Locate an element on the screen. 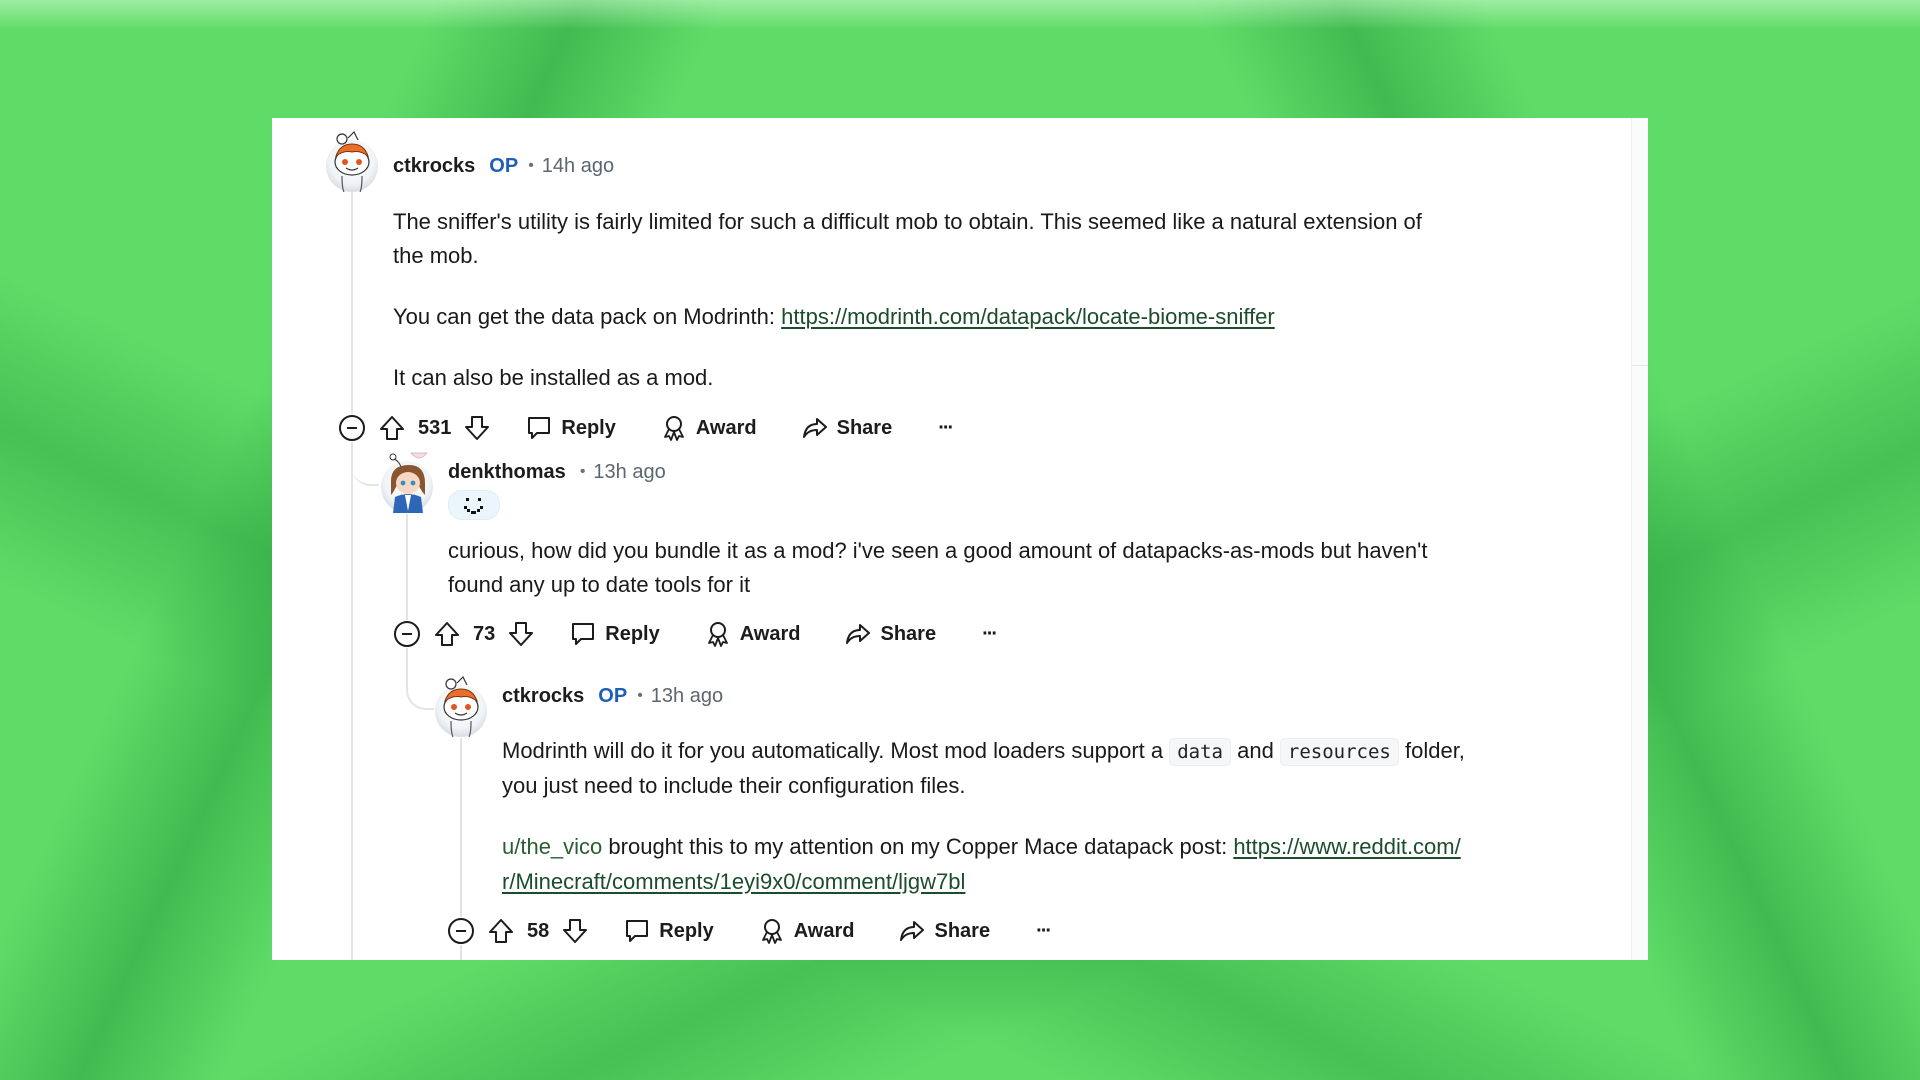 This screenshot has height=1080, width=1920. username: denkthomas is located at coordinates (507, 472).